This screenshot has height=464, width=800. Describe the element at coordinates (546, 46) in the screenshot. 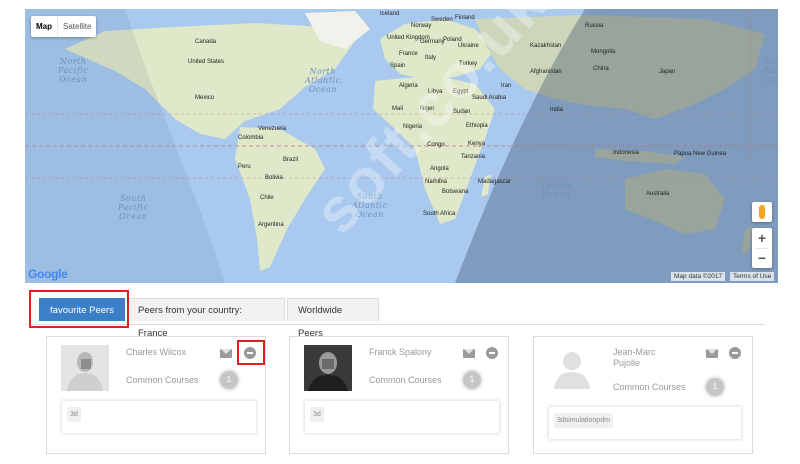

I see `country-label: Kazakhstan` at that location.